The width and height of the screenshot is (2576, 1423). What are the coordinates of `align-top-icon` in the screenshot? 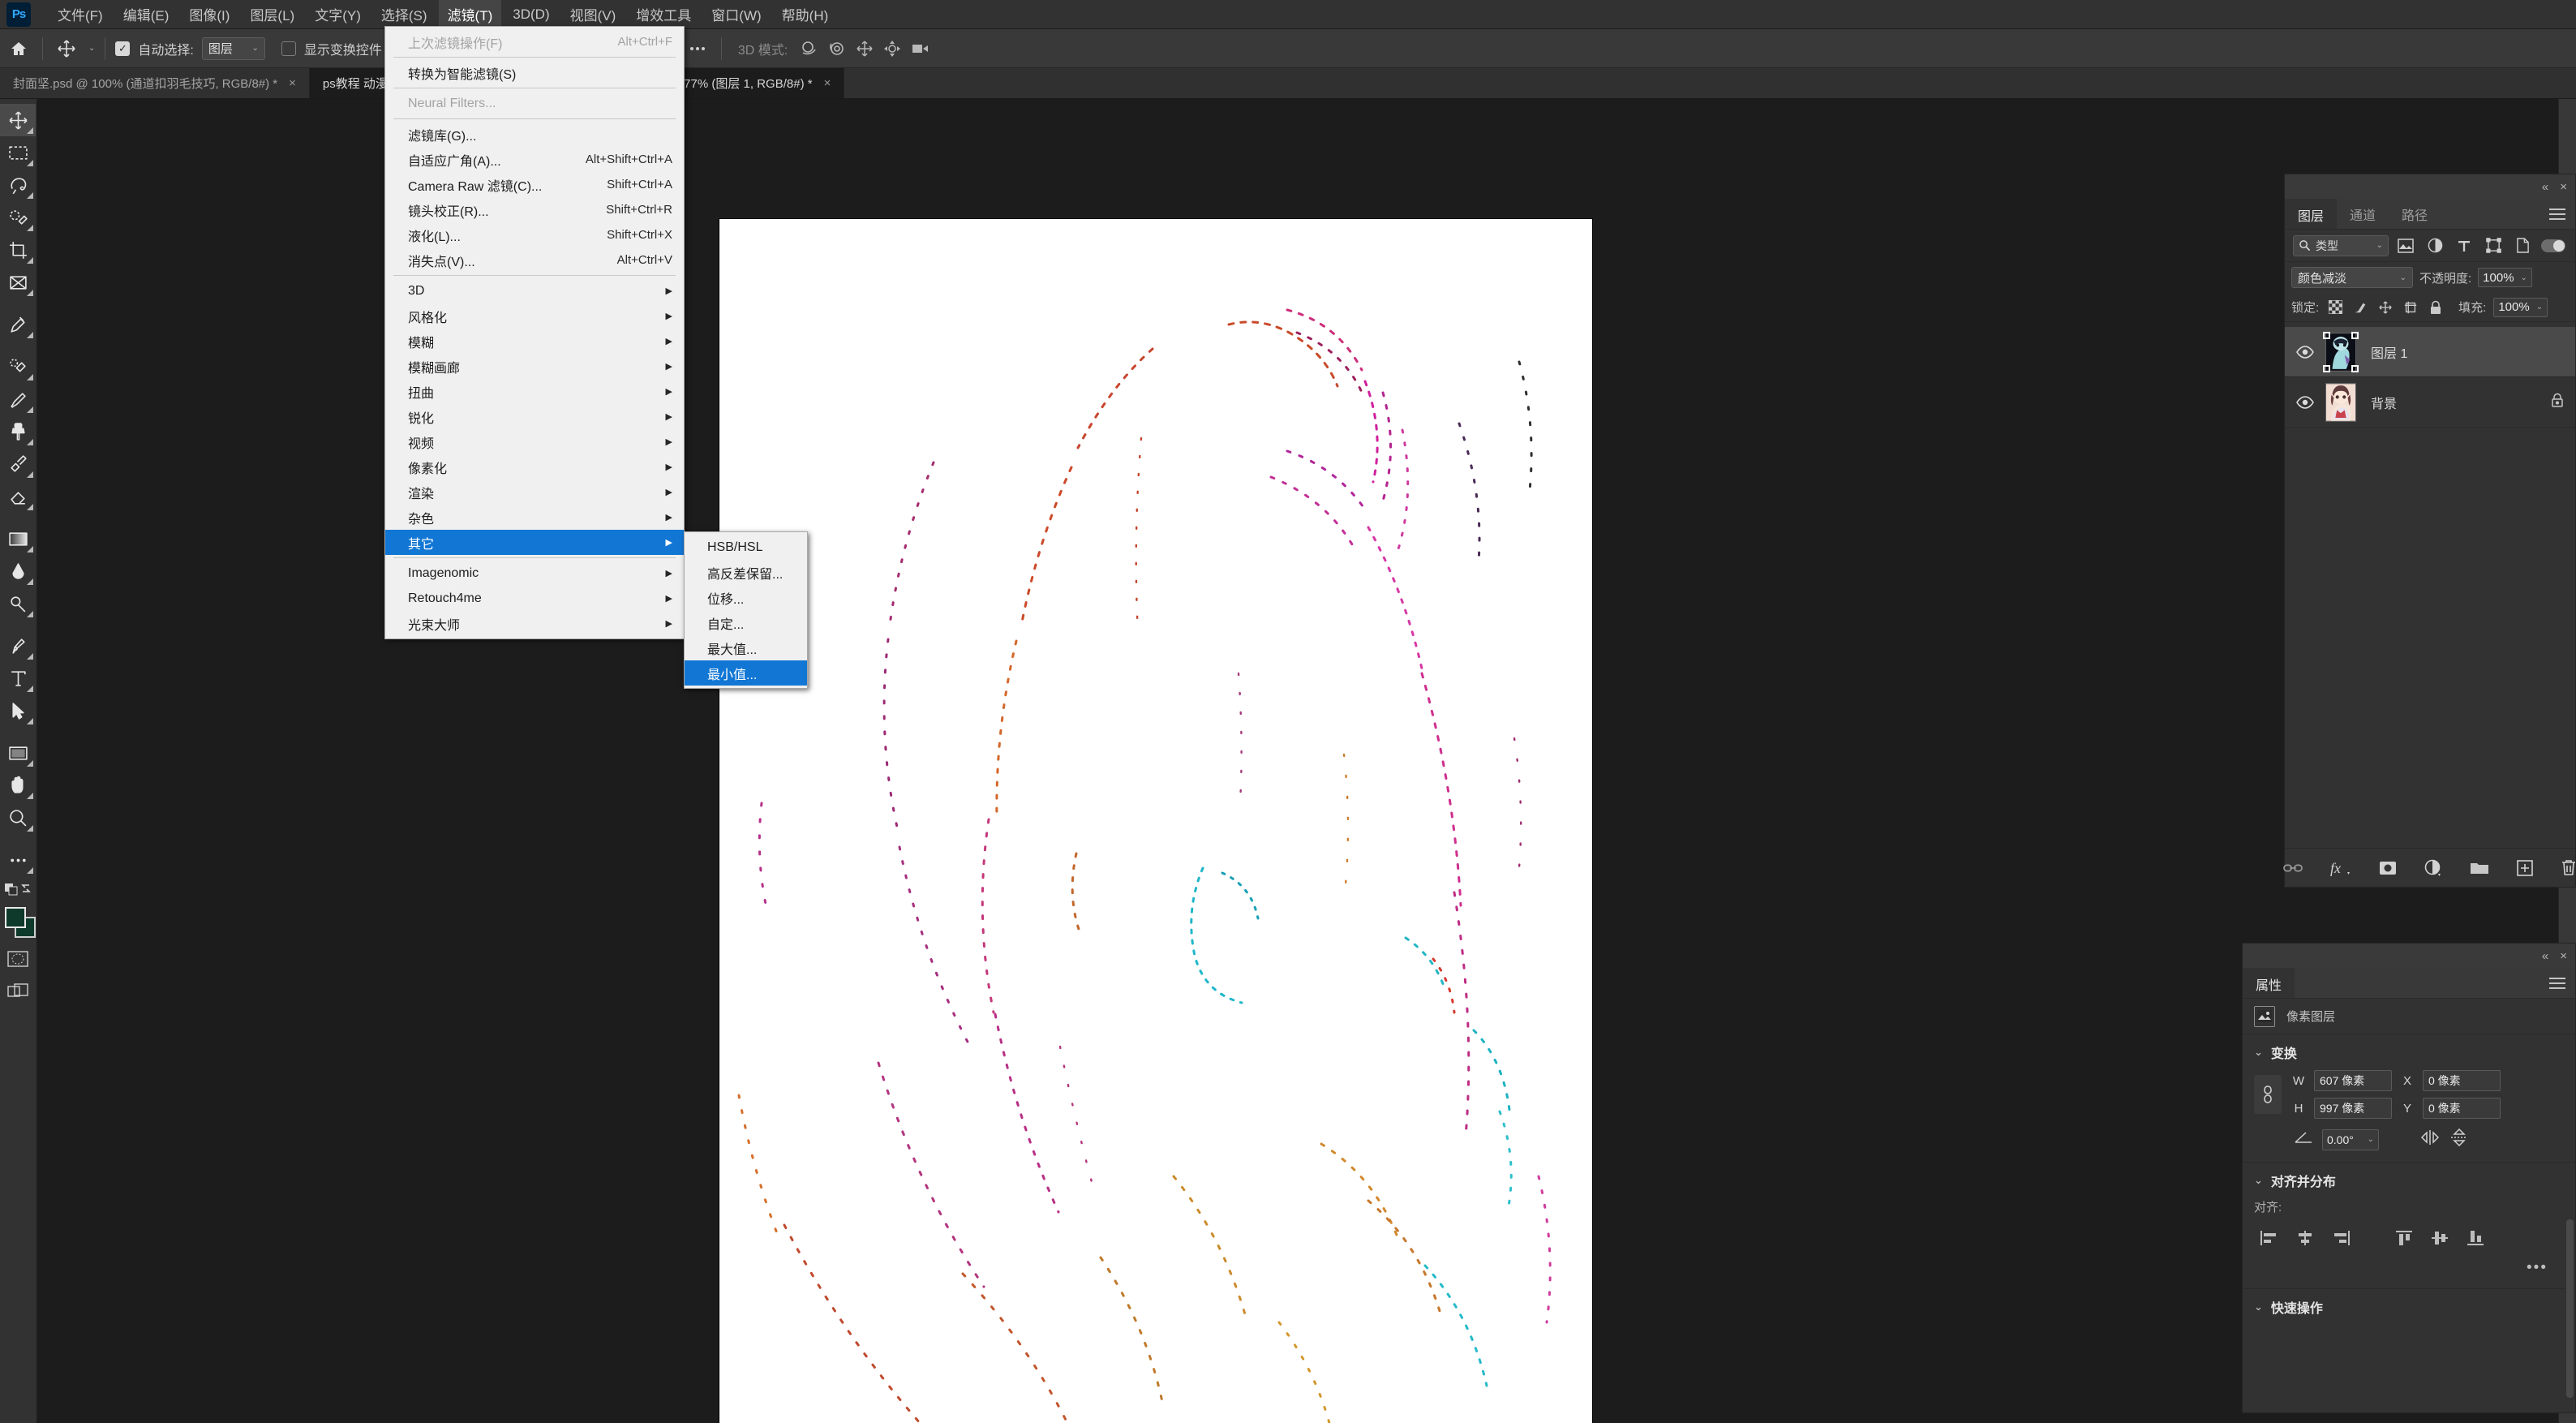 It's located at (2404, 1238).